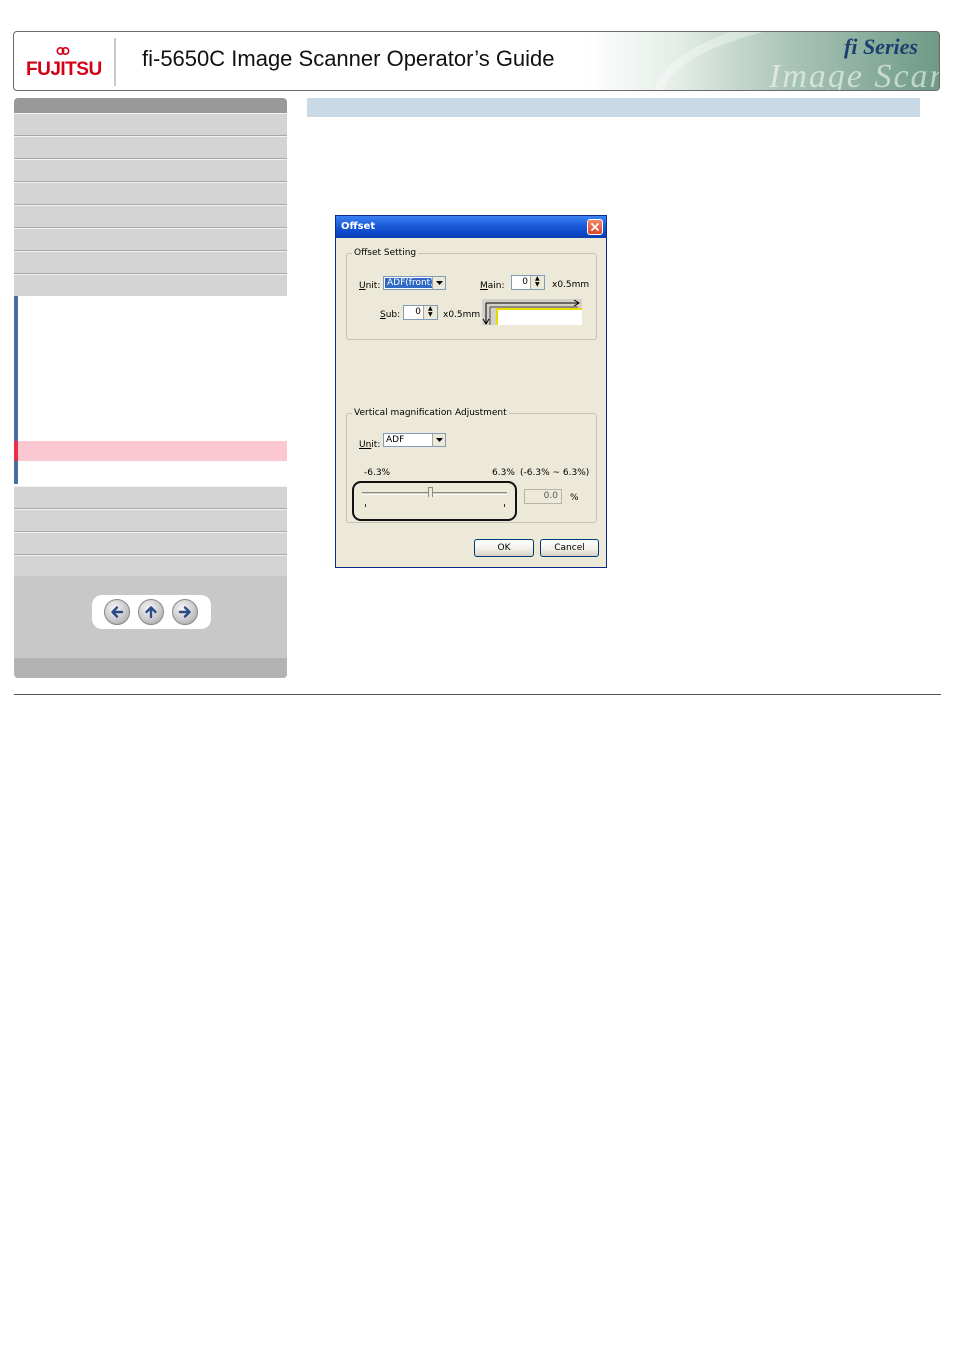 This screenshot has width=954, height=1351. Describe the element at coordinates (854, 74) in the screenshot. I see `header-watermark: Image Scanner` at that location.